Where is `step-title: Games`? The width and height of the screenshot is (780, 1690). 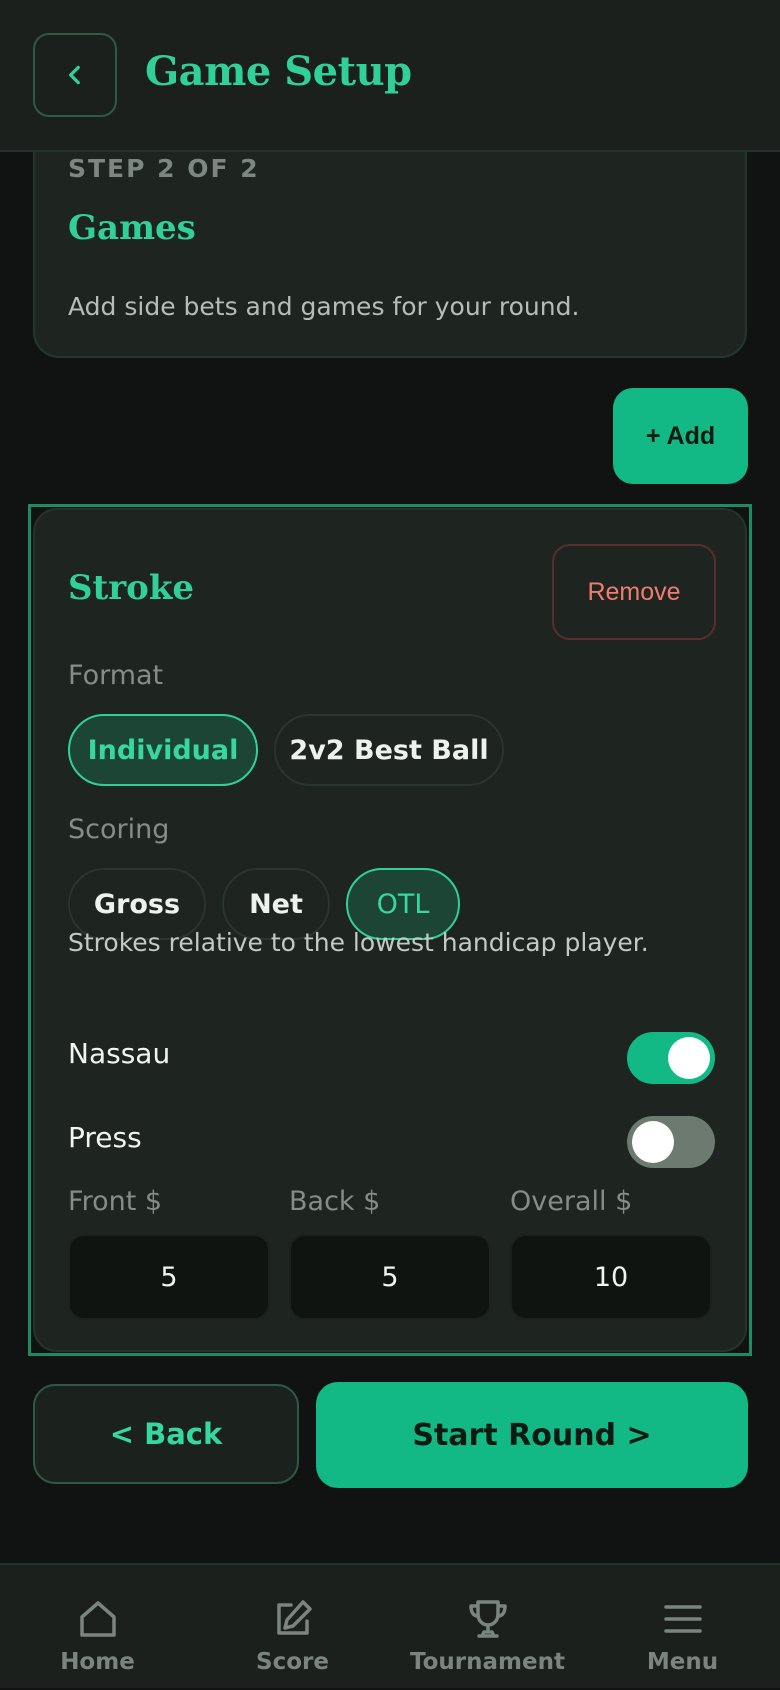
step-title: Games is located at coordinates (132, 228).